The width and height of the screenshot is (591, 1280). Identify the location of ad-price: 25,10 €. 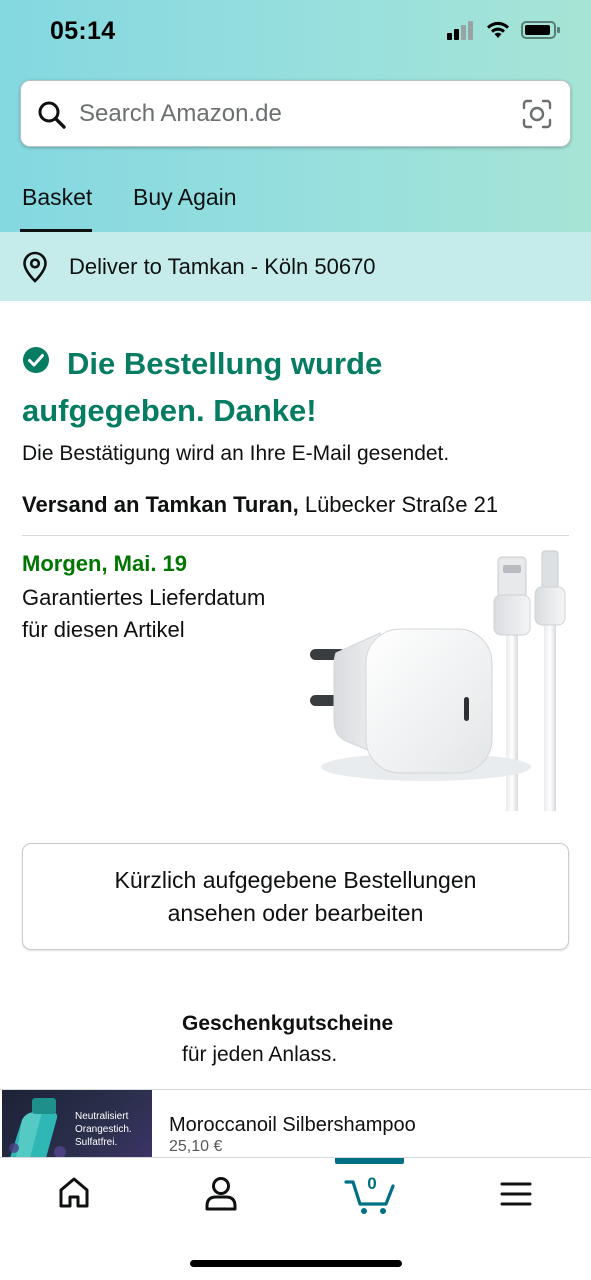
(196, 1146).